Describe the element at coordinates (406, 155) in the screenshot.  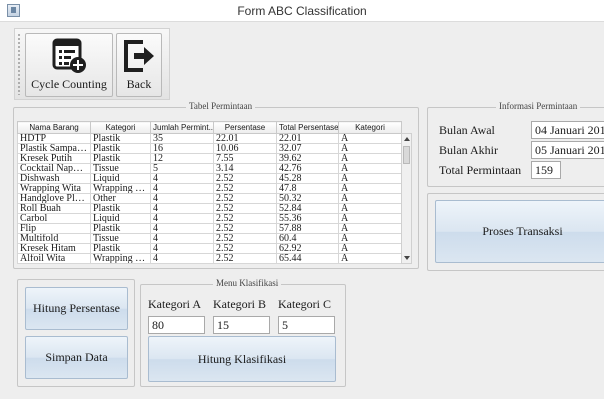
I see `scroll-thumb` at that location.